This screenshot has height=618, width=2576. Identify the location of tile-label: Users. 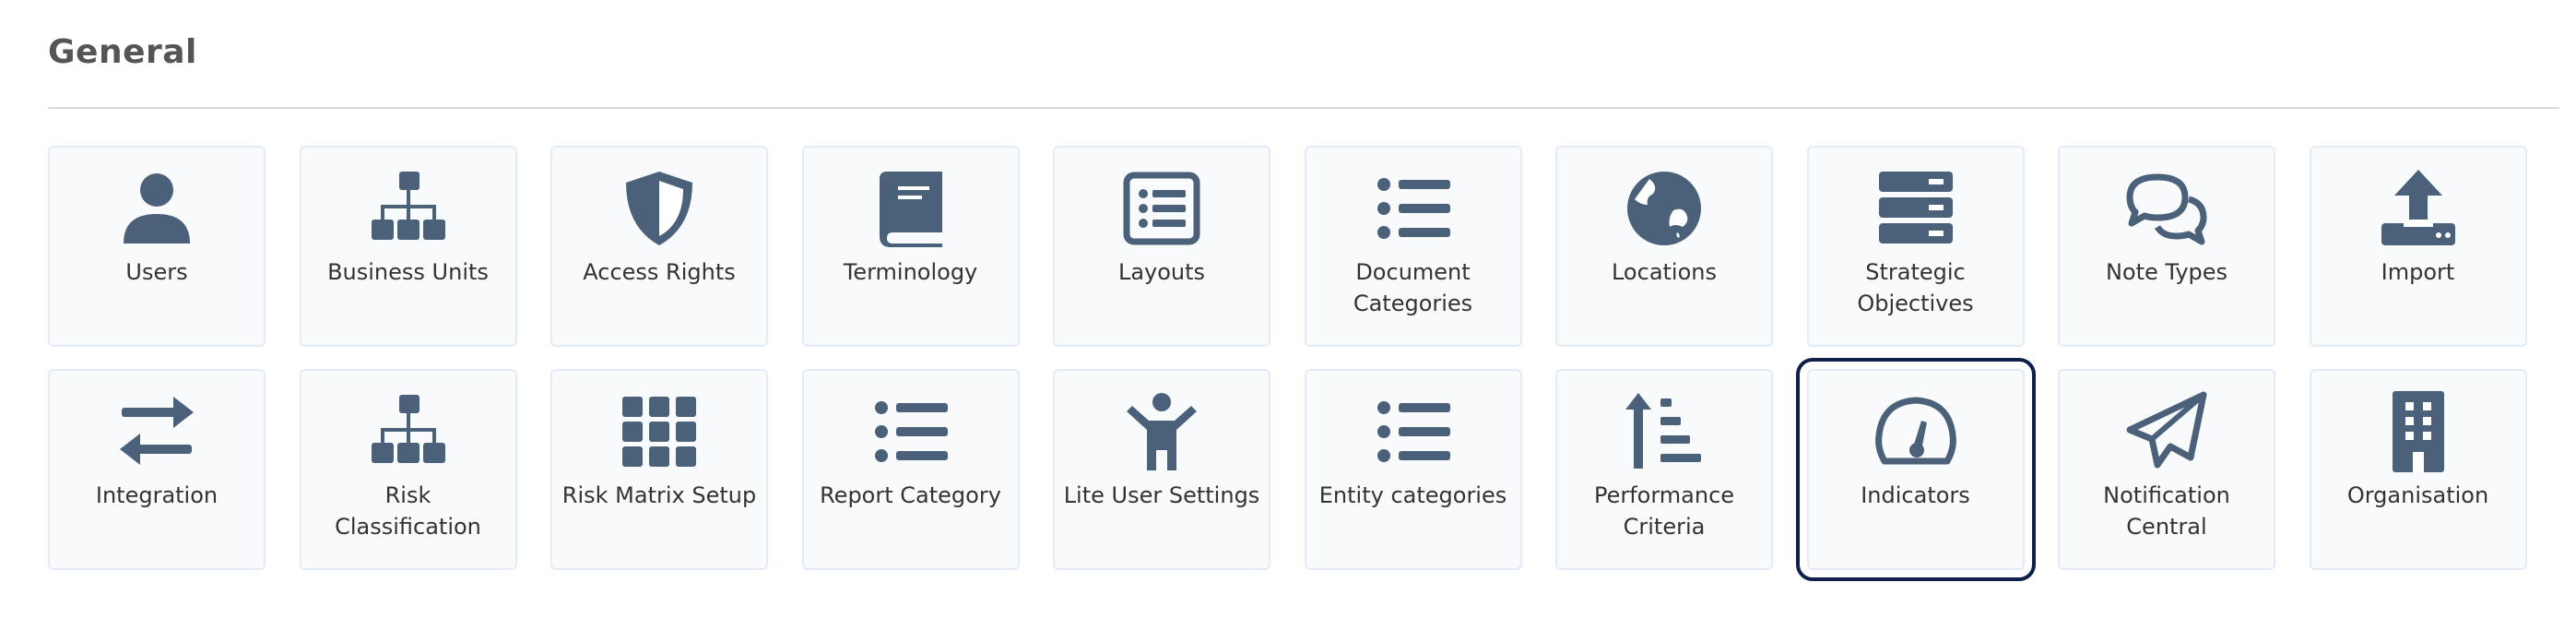
(156, 272).